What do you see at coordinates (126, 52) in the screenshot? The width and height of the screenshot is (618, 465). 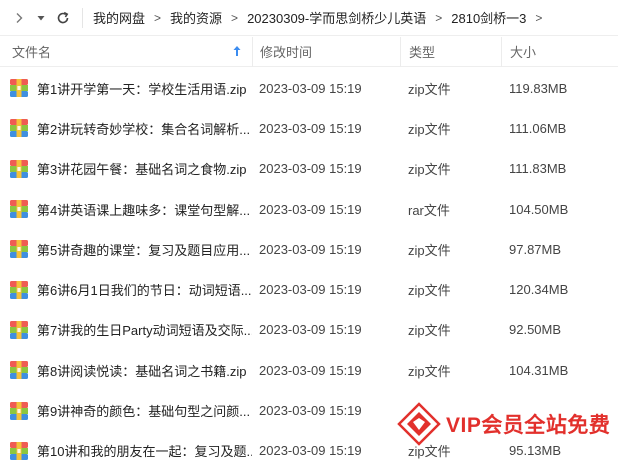 I see `column-header-name: 文件名` at bounding box center [126, 52].